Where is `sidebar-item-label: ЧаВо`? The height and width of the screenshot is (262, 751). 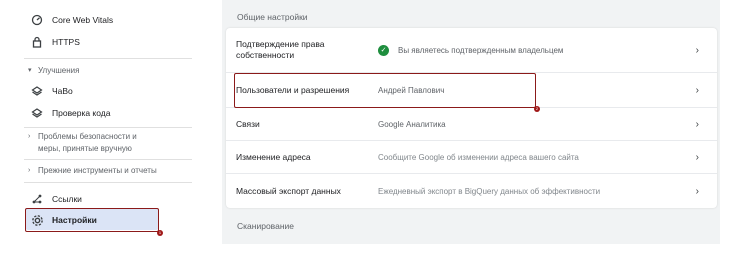 sidebar-item-label: ЧаВо is located at coordinates (62, 91).